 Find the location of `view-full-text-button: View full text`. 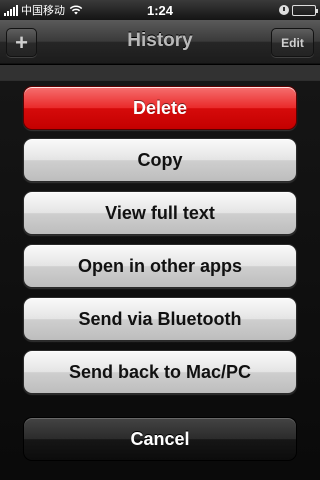

view-full-text-button: View full text is located at coordinates (160, 213).